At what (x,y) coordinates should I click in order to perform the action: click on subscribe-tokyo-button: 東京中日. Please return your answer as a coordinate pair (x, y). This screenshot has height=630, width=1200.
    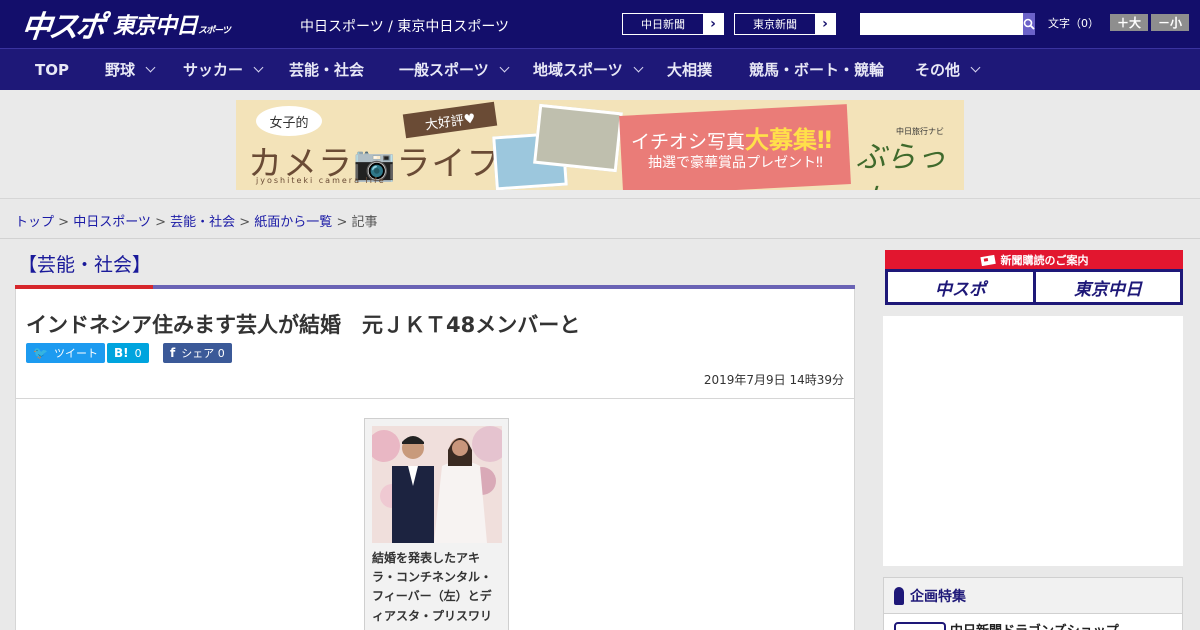
    Looking at the image, I should click on (1108, 287).